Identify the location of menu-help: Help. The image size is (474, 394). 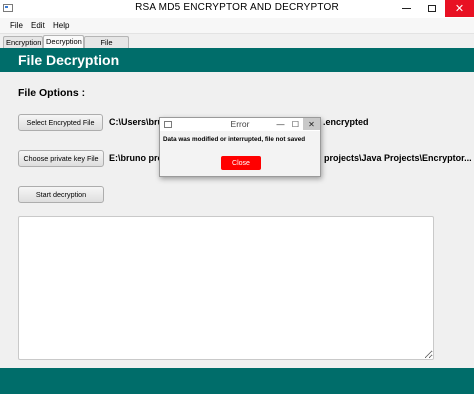
(61, 25).